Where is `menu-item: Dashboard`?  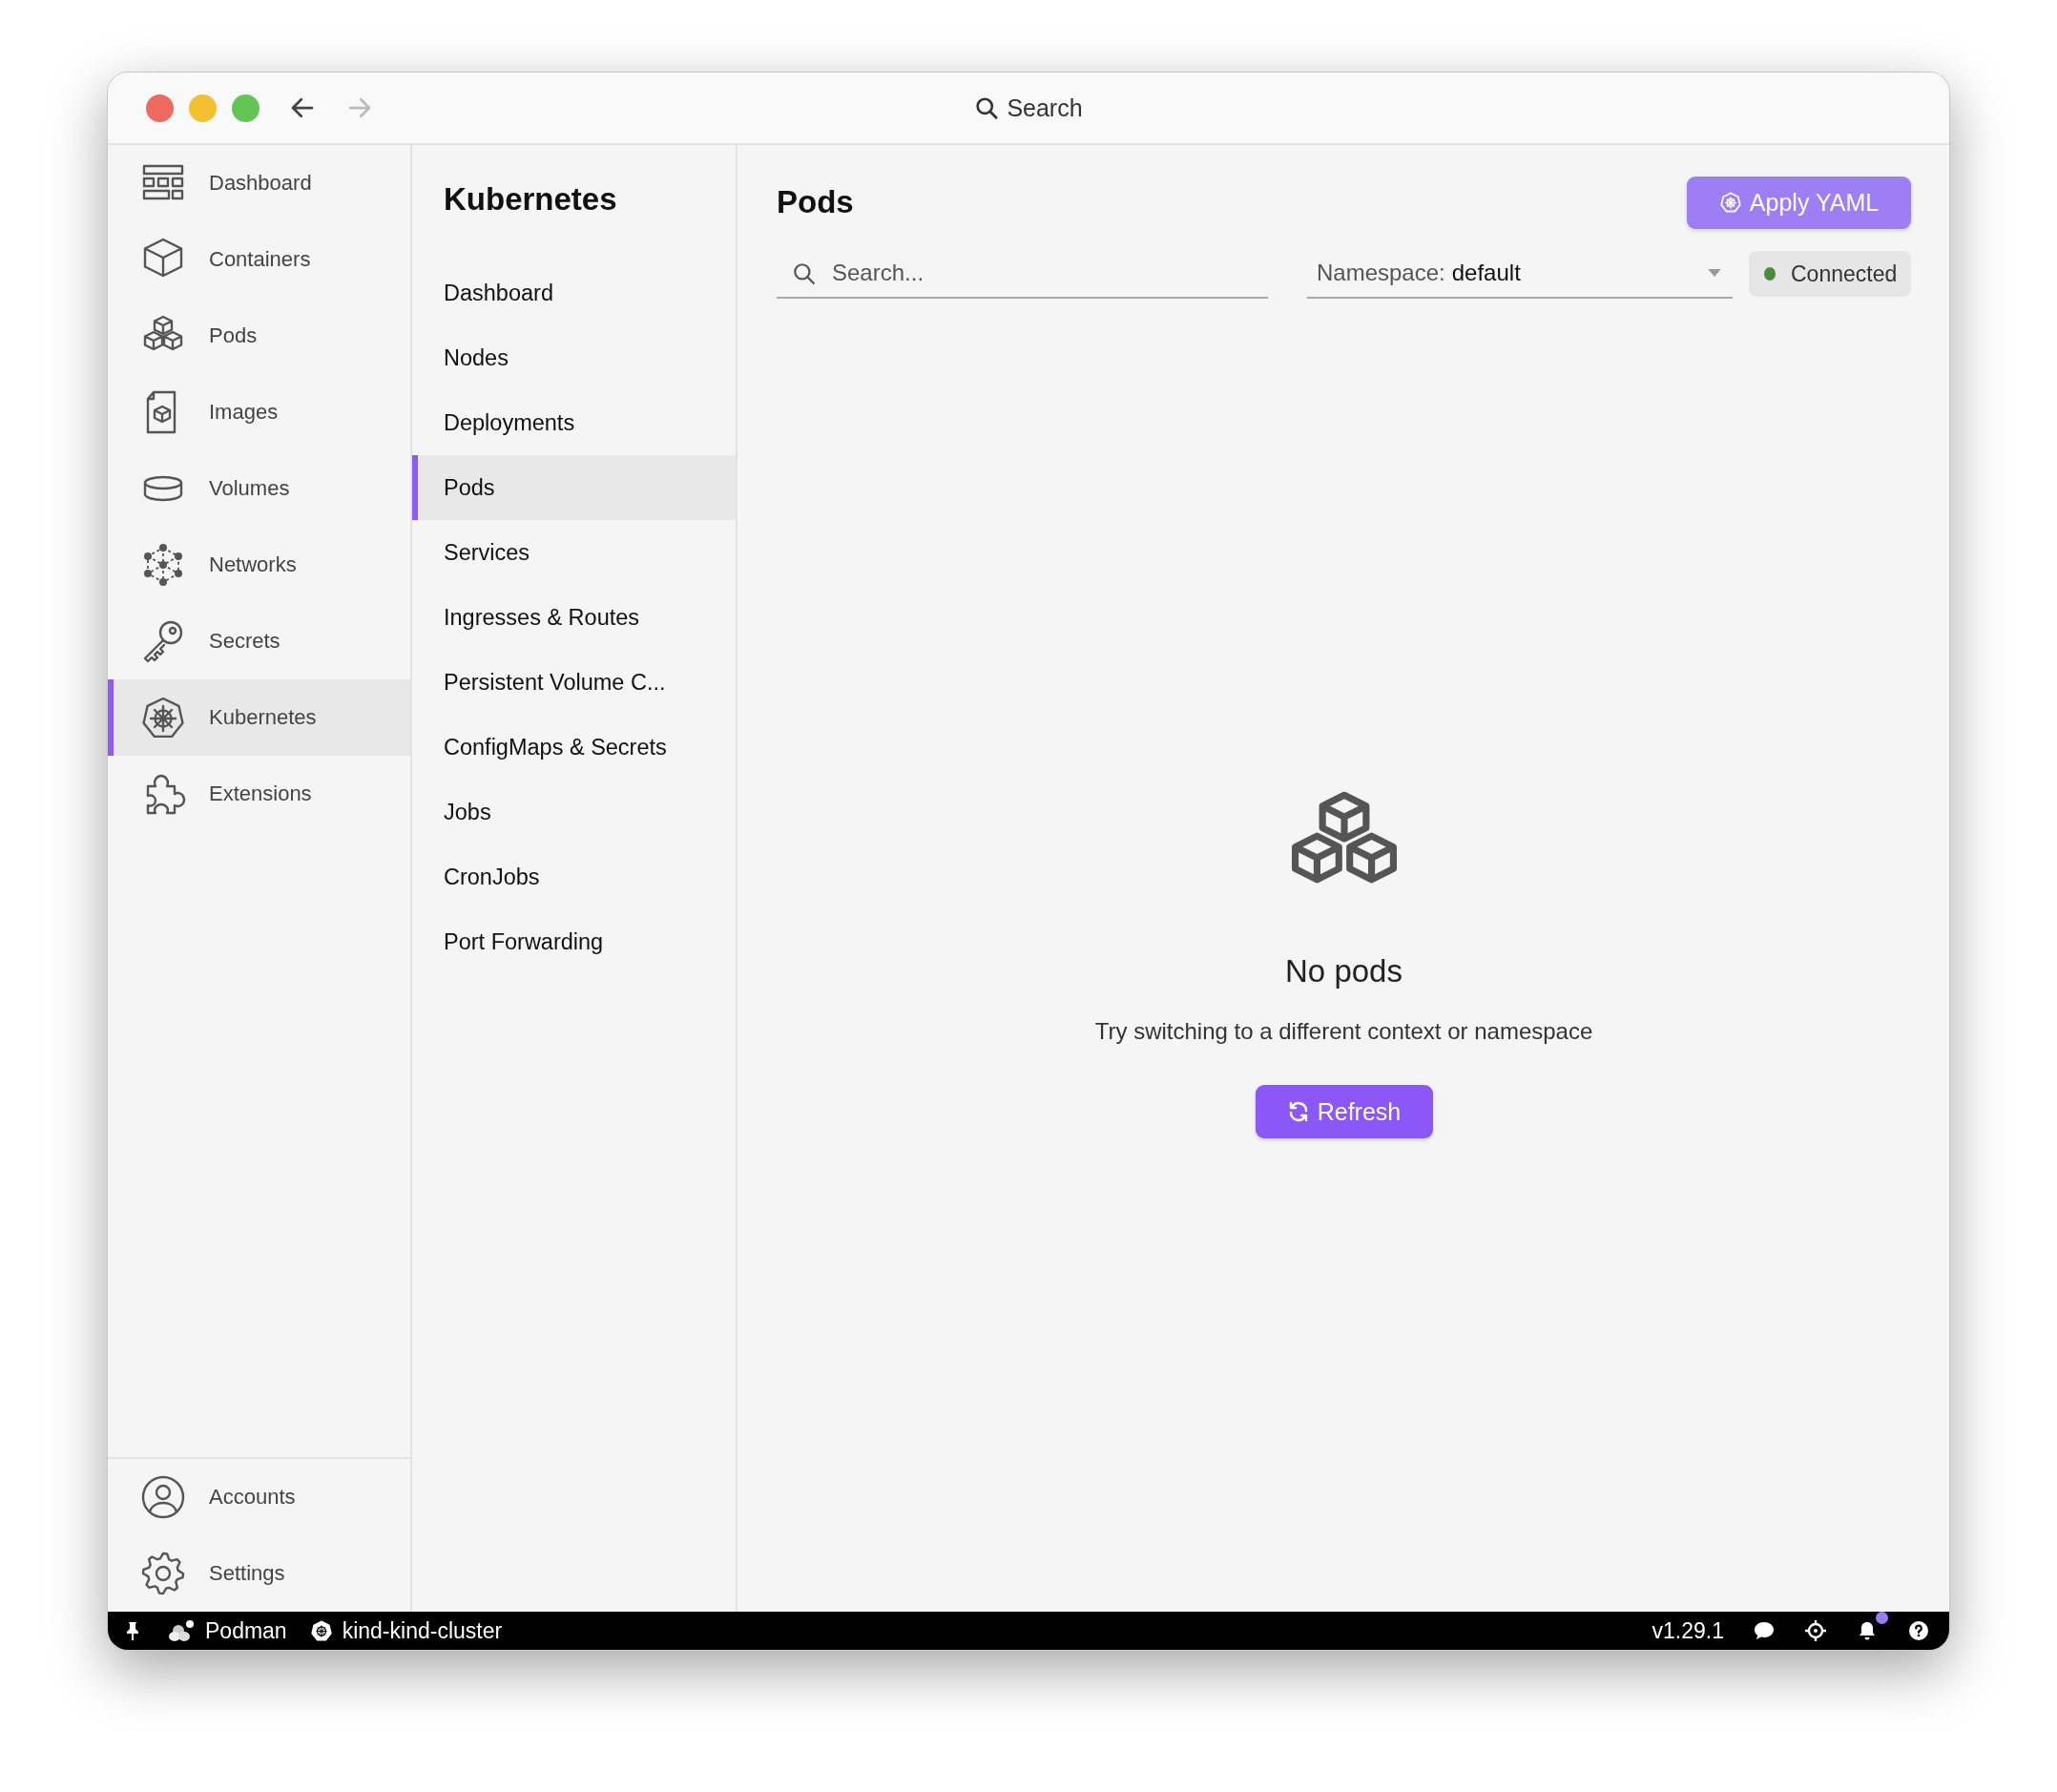
menu-item: Dashboard is located at coordinates (574, 292).